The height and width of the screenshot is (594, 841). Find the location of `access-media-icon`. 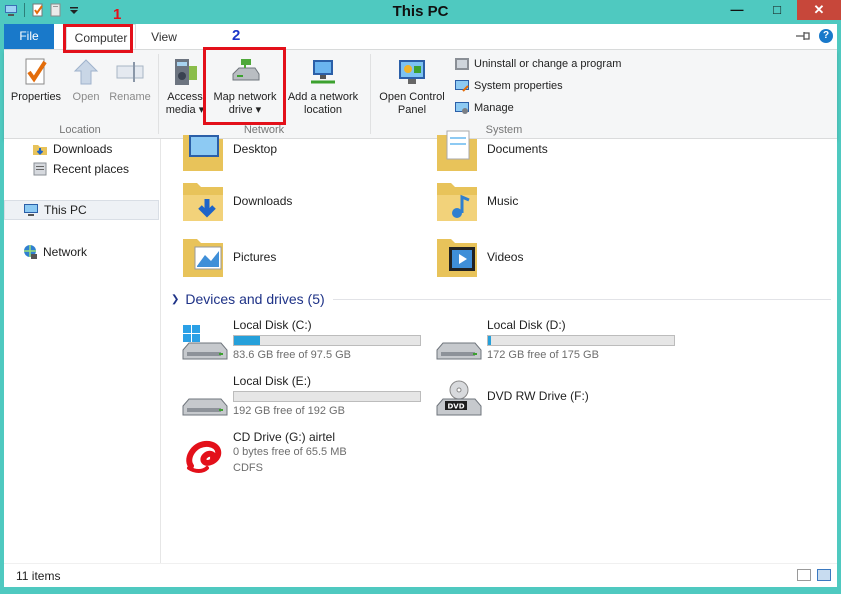

access-media-icon is located at coordinates (186, 72).